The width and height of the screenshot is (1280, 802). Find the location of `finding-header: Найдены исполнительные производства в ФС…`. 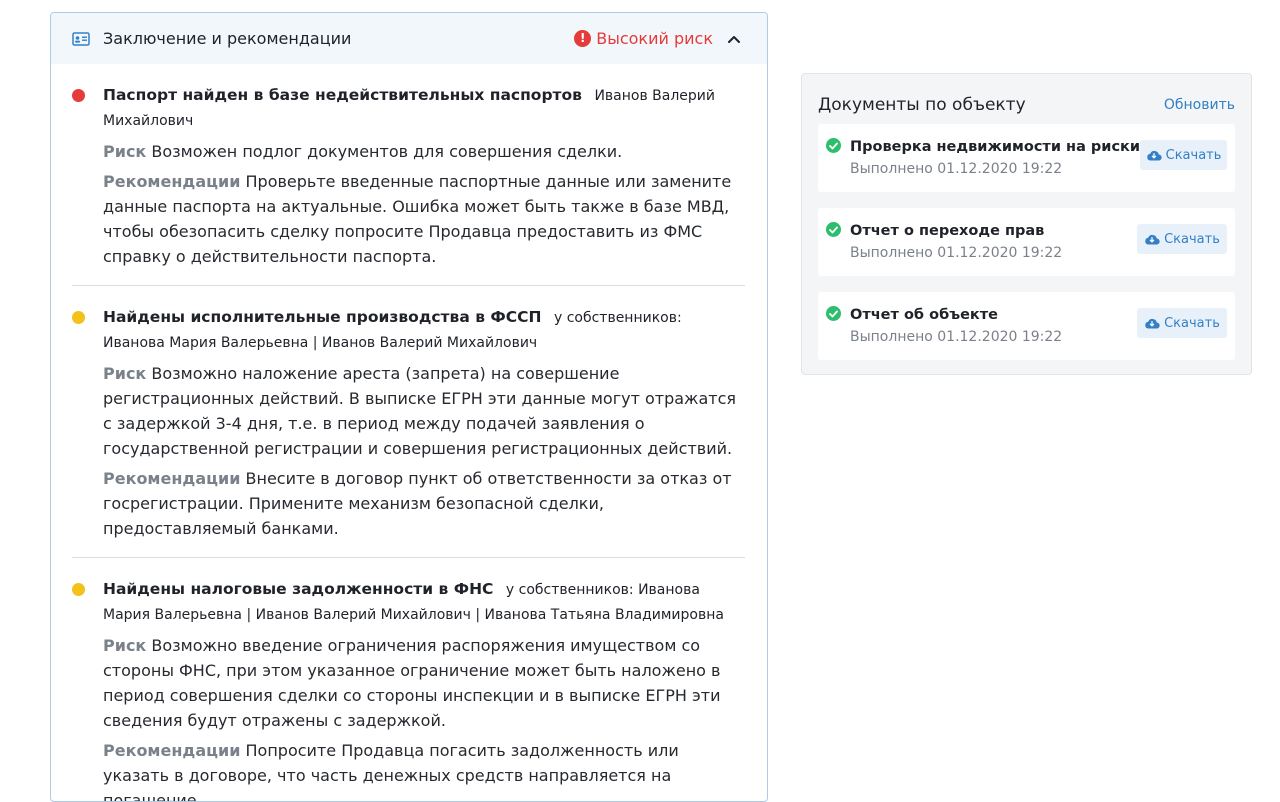

finding-header: Найдены исполнительные производства в ФС… is located at coordinates (424, 330).